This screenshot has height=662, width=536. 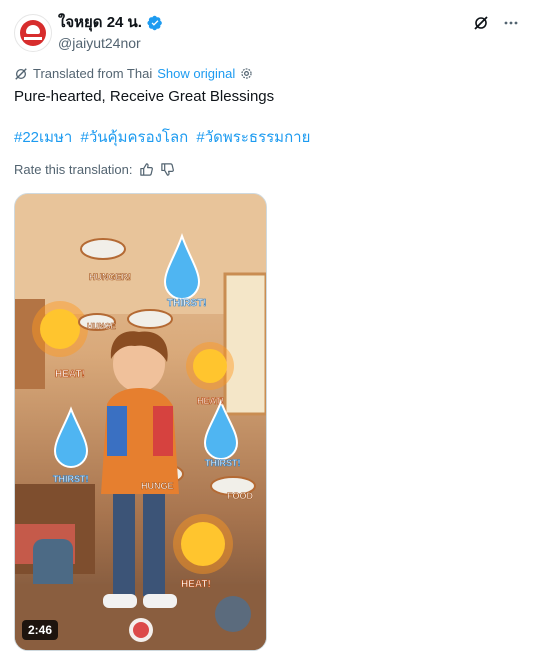 I want to click on video-duration-badge: 2:46, so click(x=40, y=630).